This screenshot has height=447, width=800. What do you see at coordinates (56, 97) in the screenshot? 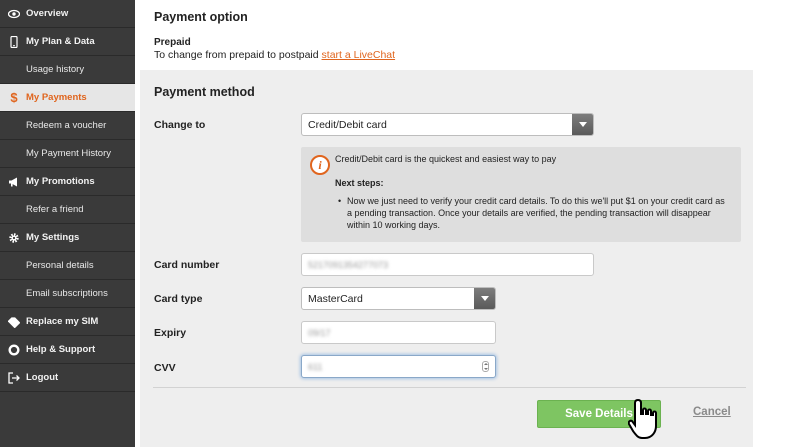
I see `sidebar-item-label: My Payments` at bounding box center [56, 97].